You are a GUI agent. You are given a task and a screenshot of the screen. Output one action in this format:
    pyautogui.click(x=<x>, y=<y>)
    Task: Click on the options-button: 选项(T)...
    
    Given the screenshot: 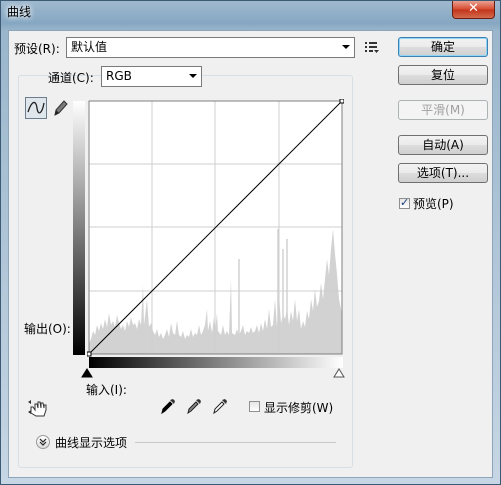 What is the action you would take?
    pyautogui.click(x=443, y=173)
    